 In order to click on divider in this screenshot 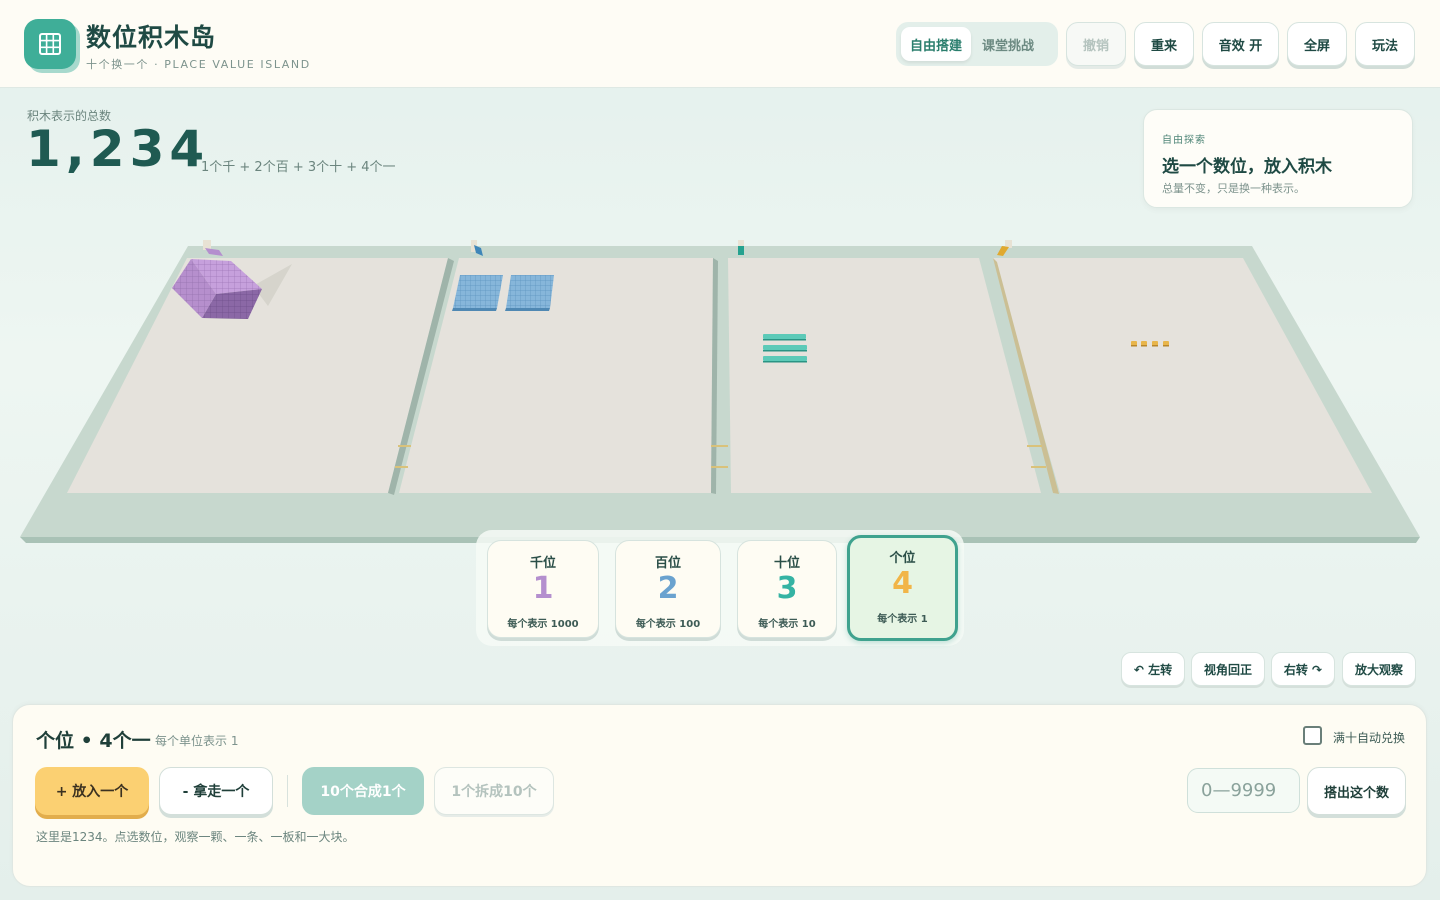, I will do `click(287, 791)`.